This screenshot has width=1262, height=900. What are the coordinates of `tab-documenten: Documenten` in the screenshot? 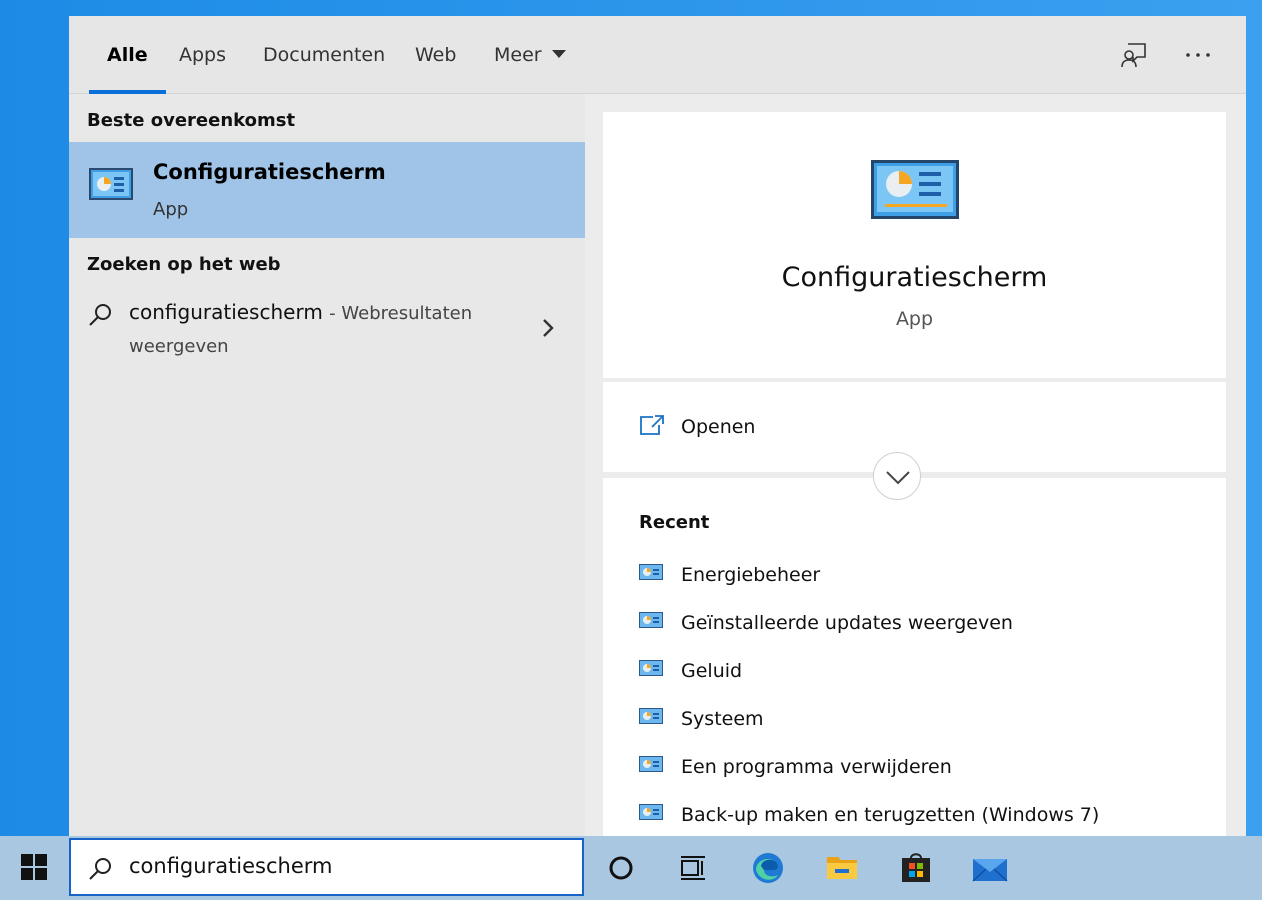 It's located at (324, 55).